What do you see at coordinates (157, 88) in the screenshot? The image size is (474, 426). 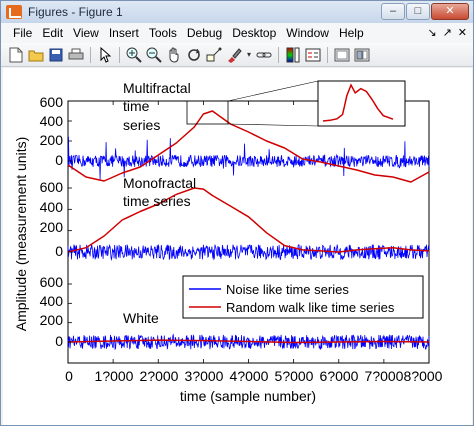 I see `annotation-multifractal: Multifractal` at bounding box center [157, 88].